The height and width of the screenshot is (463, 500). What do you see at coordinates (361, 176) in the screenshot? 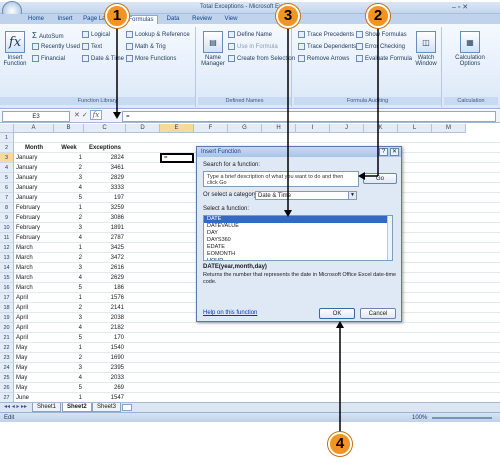
I see `callout-2-arrowhead` at bounding box center [361, 176].